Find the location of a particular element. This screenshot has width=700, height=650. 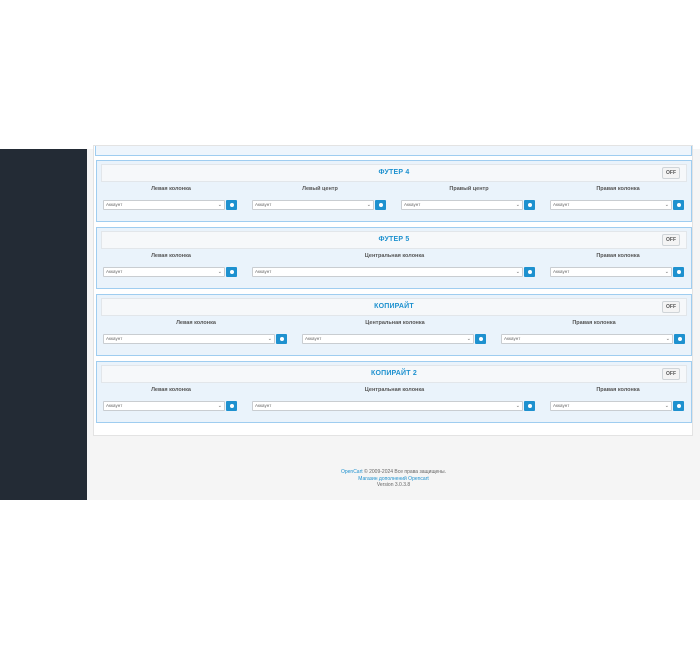

copyright-text: © 2009-2024 Все права защищены. is located at coordinates (404, 472).